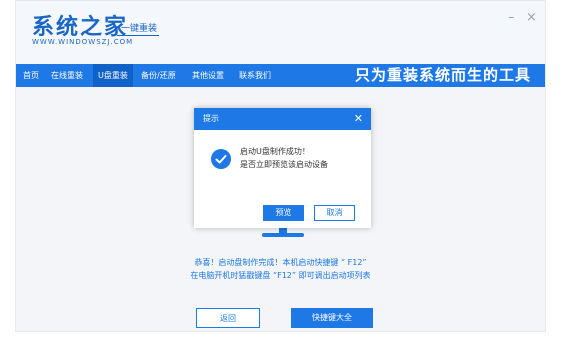 This screenshot has width=571, height=347. Describe the element at coordinates (113, 75) in the screenshot. I see `nav-item-usb-reinstall: U盘重装` at that location.